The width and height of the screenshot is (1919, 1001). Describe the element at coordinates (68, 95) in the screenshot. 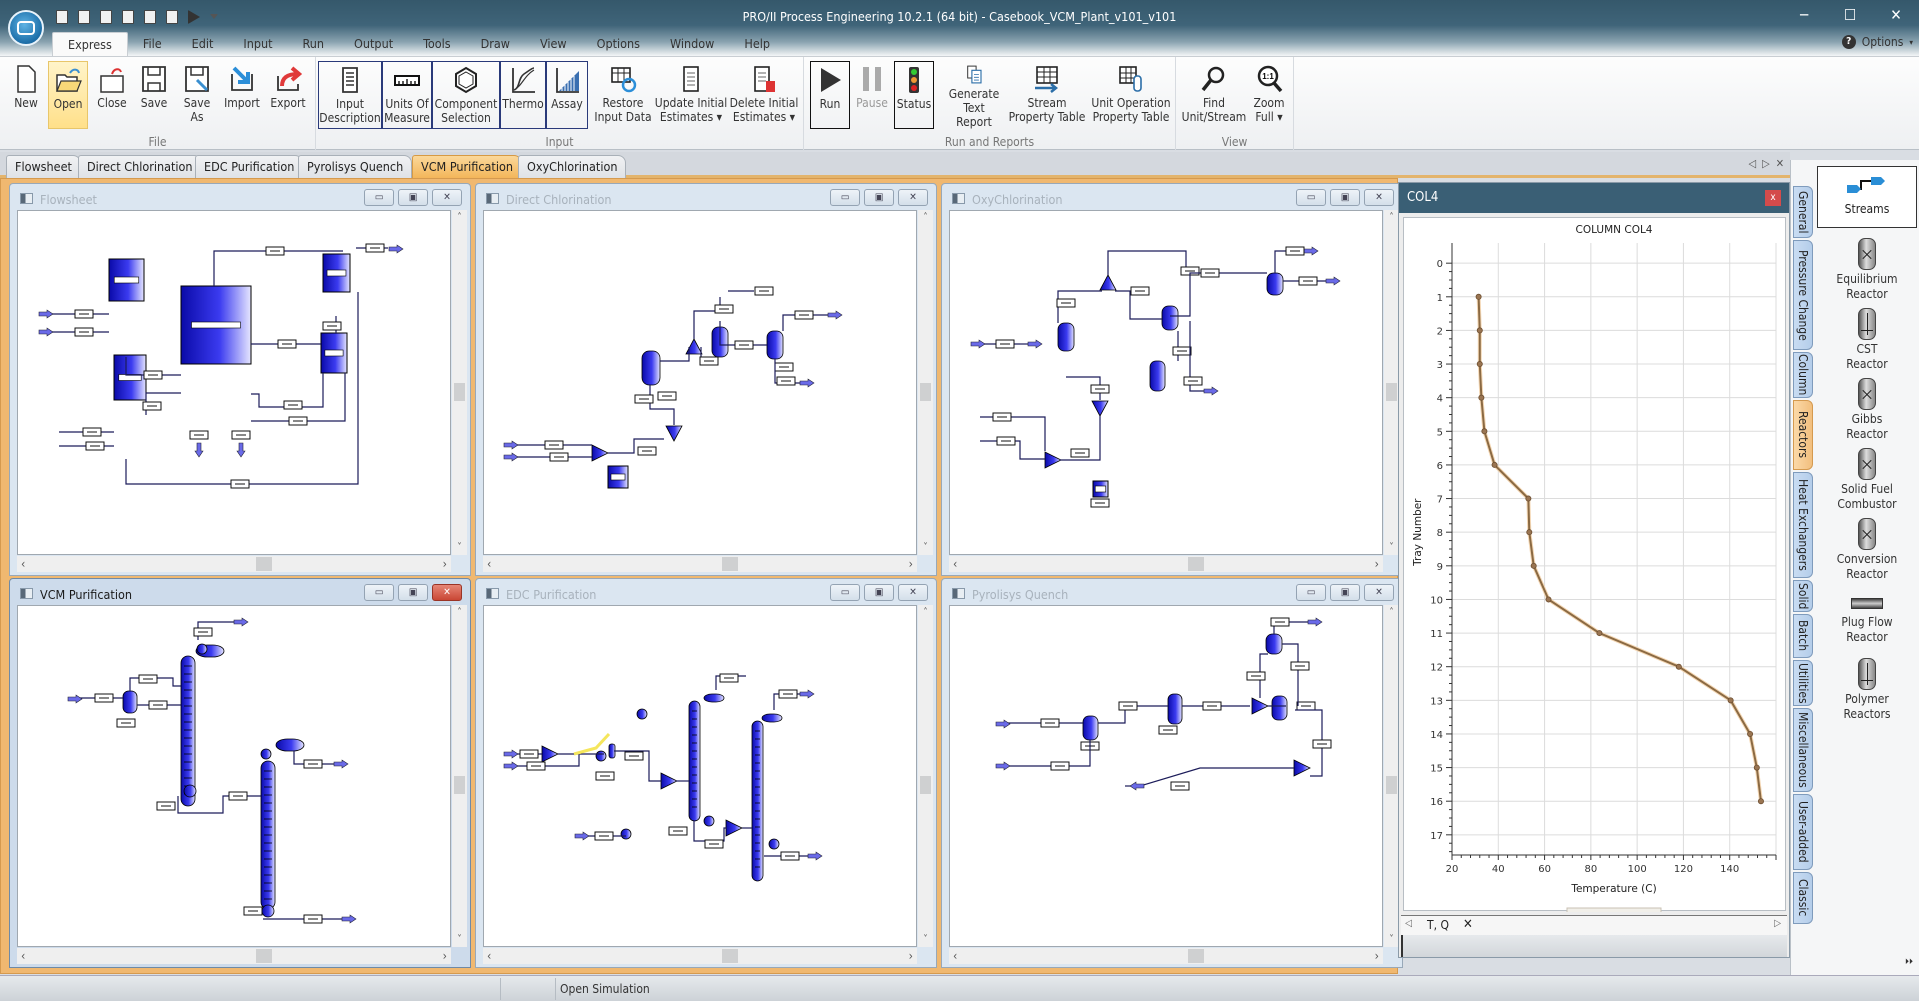

I see `open-button: Open` at that location.